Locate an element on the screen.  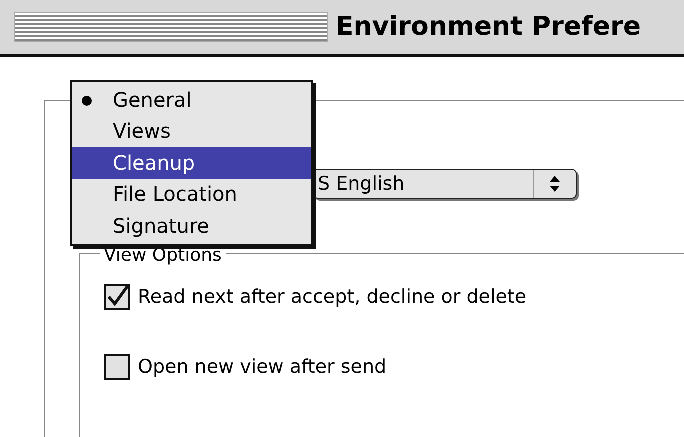
window-title: Environment Prefere is located at coordinates (488, 27).